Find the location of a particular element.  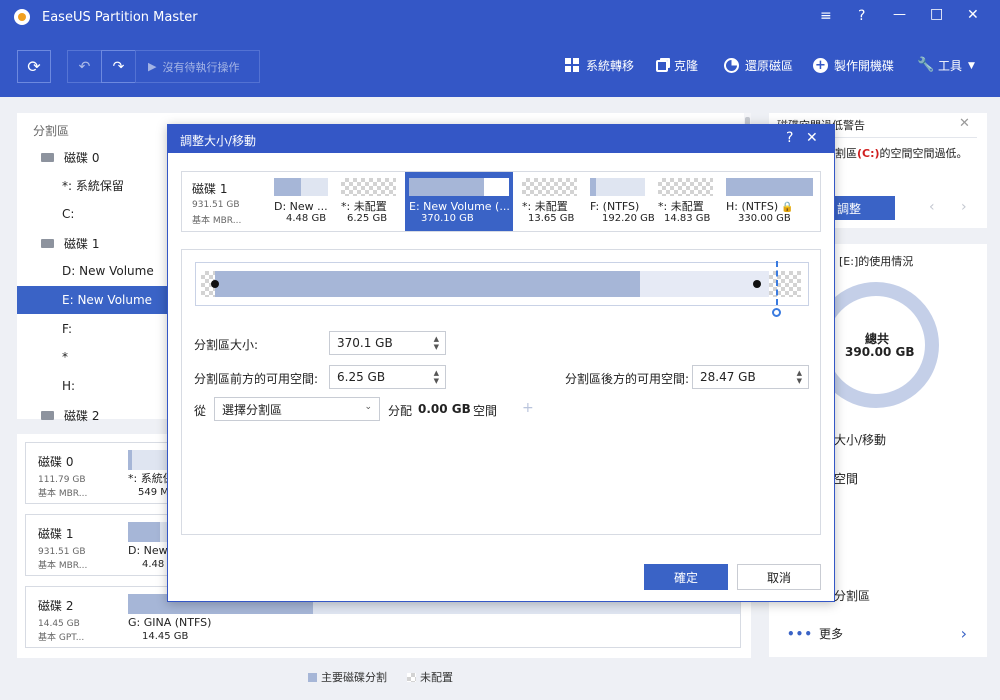

redo-icon: ↷ is located at coordinates (118, 66).